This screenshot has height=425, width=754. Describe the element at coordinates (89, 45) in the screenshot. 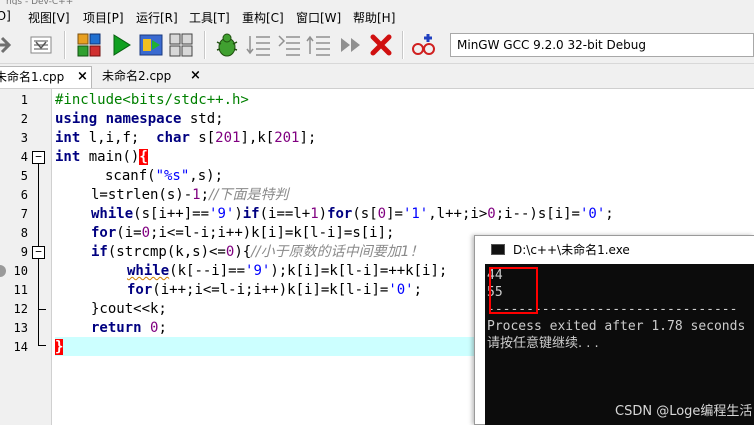

I see `new-project-icon` at that location.